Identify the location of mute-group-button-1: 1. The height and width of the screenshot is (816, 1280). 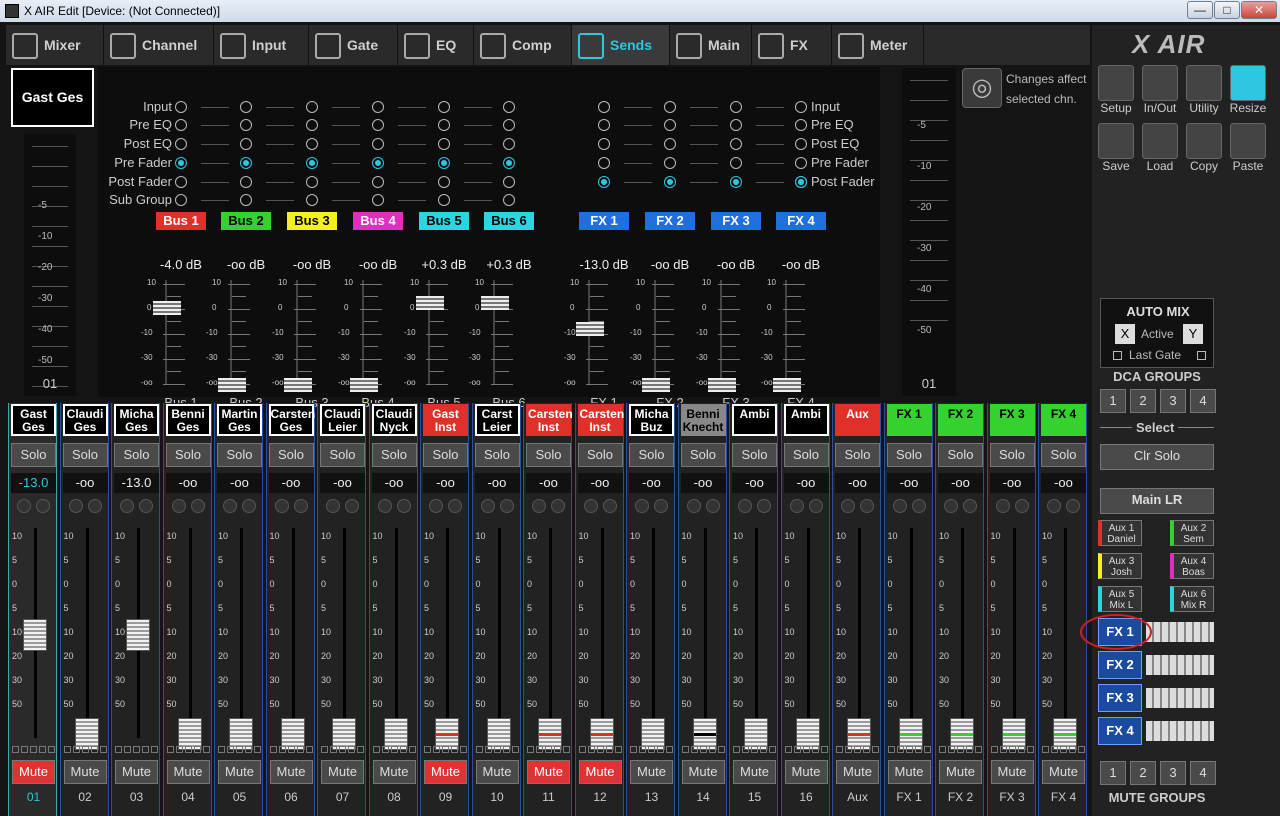
(1113, 773).